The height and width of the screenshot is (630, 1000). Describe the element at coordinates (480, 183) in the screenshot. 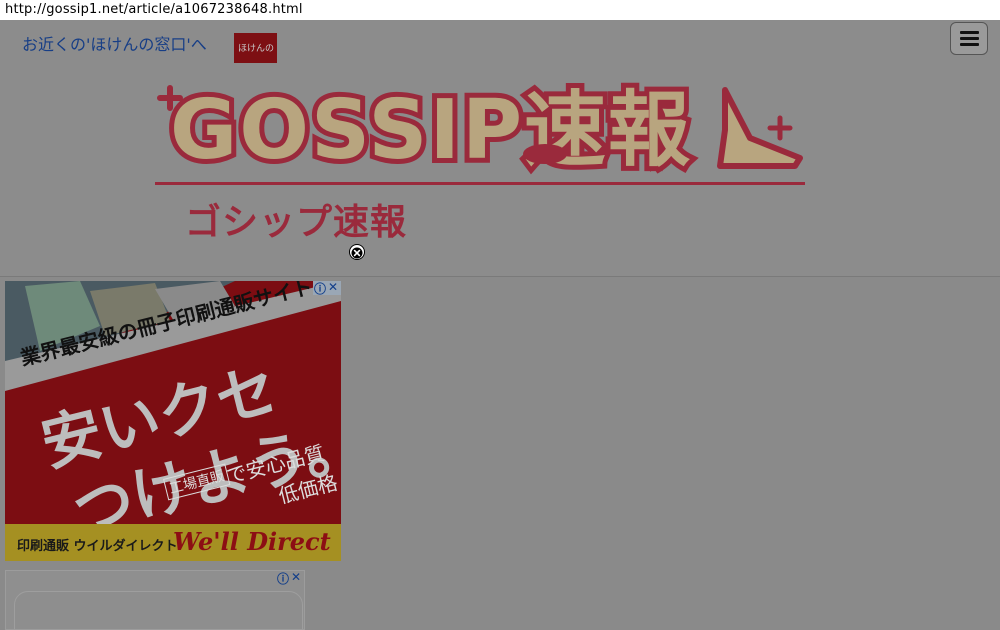

I see `logo-underline` at that location.